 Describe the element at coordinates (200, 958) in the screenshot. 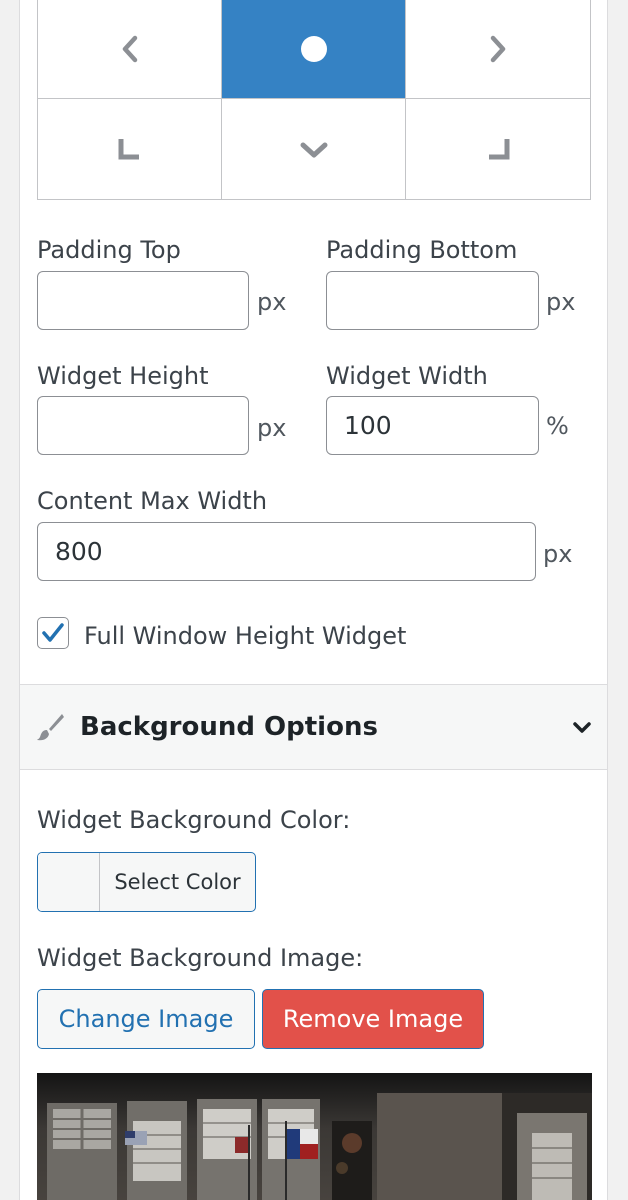

I see `bg-image-label: Widget Background Image:` at that location.